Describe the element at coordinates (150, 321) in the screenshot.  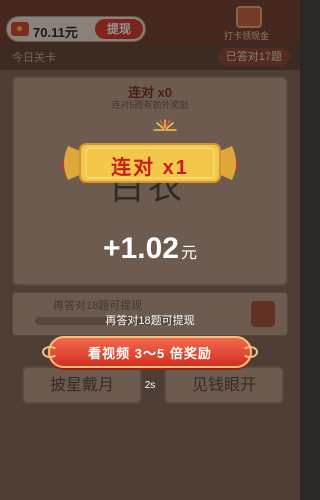
I see `withdraw-hint: 再答对18题可提现` at that location.